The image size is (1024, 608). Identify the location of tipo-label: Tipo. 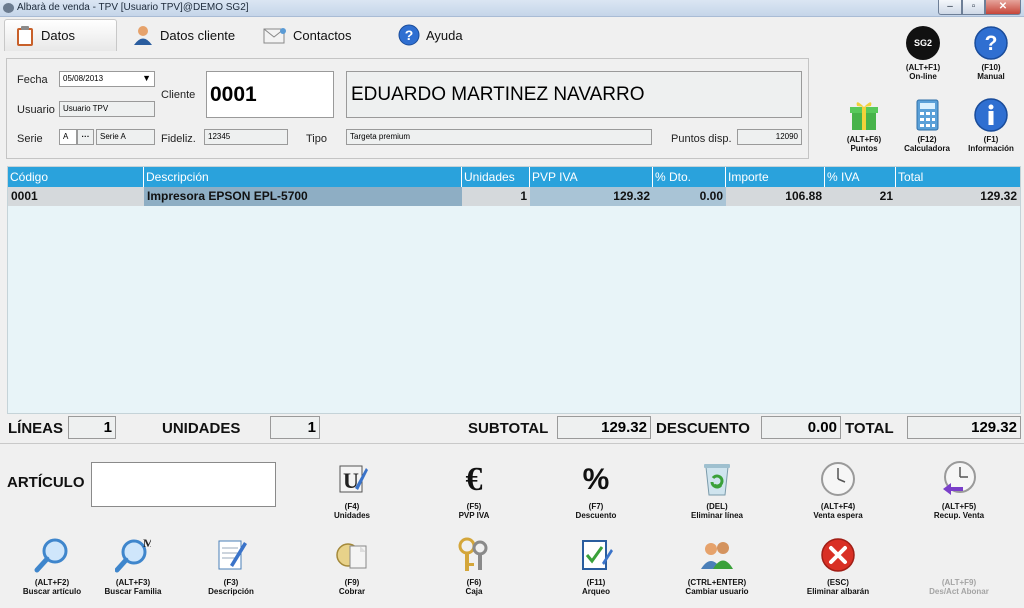
(316, 139).